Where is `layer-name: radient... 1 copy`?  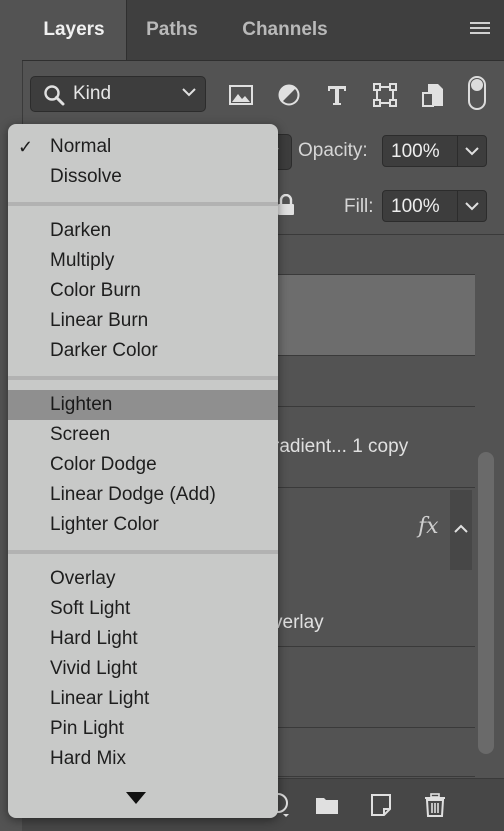 layer-name: radient... 1 copy is located at coordinates (341, 446).